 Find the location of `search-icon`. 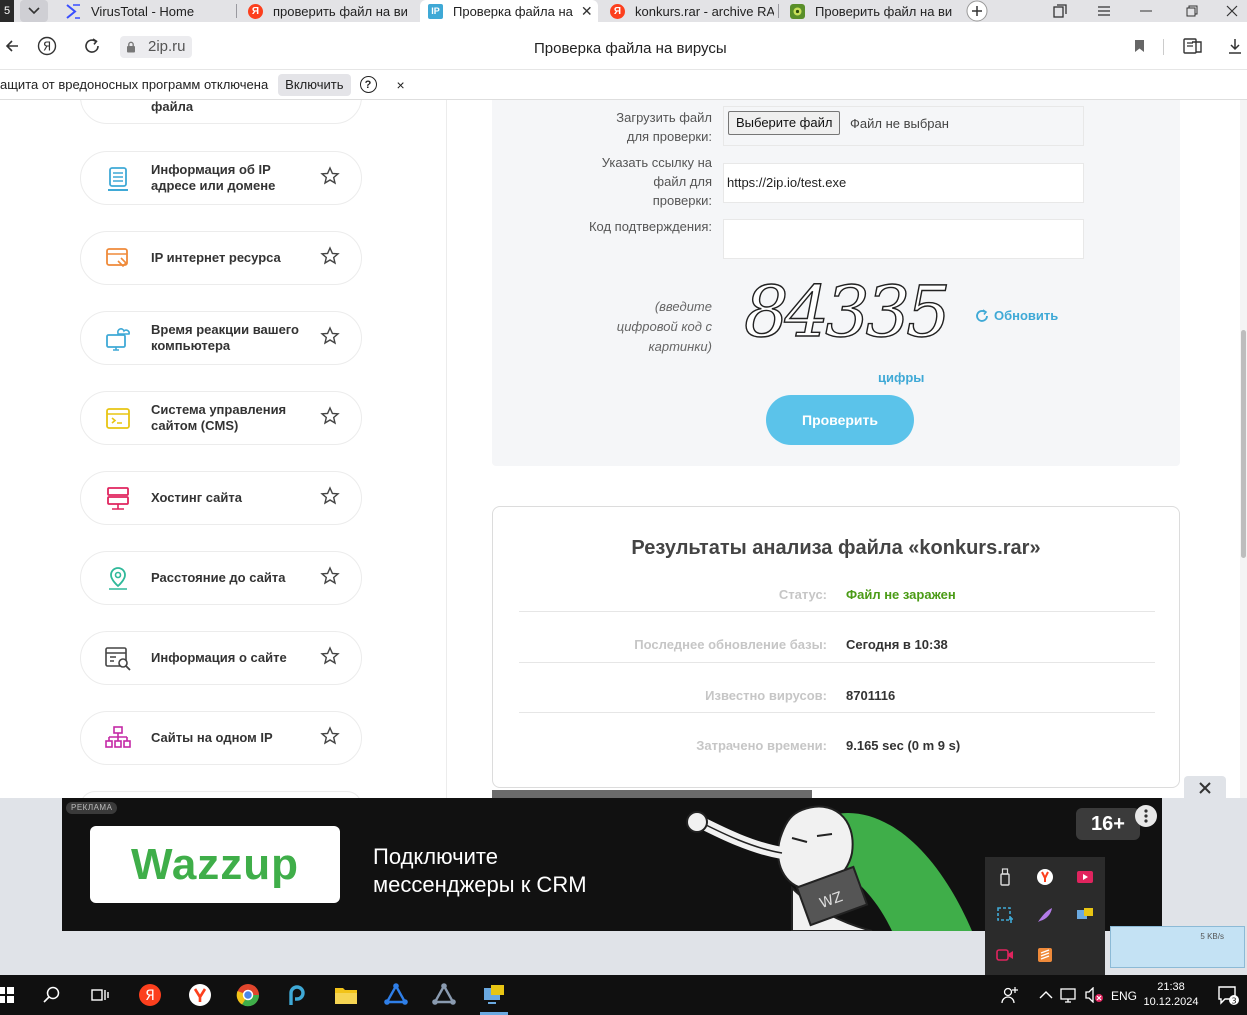

search-icon is located at coordinates (52, 995).